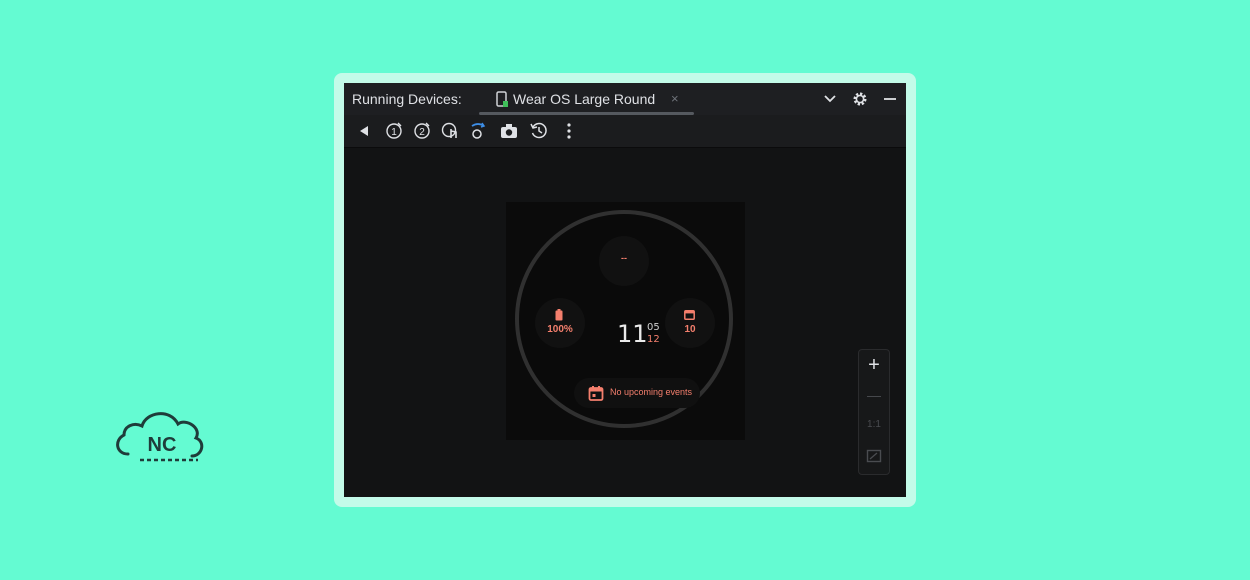  I want to click on watch-bezel: -- 100% 10 11 05 12 No upcoming events, so click(624, 319).